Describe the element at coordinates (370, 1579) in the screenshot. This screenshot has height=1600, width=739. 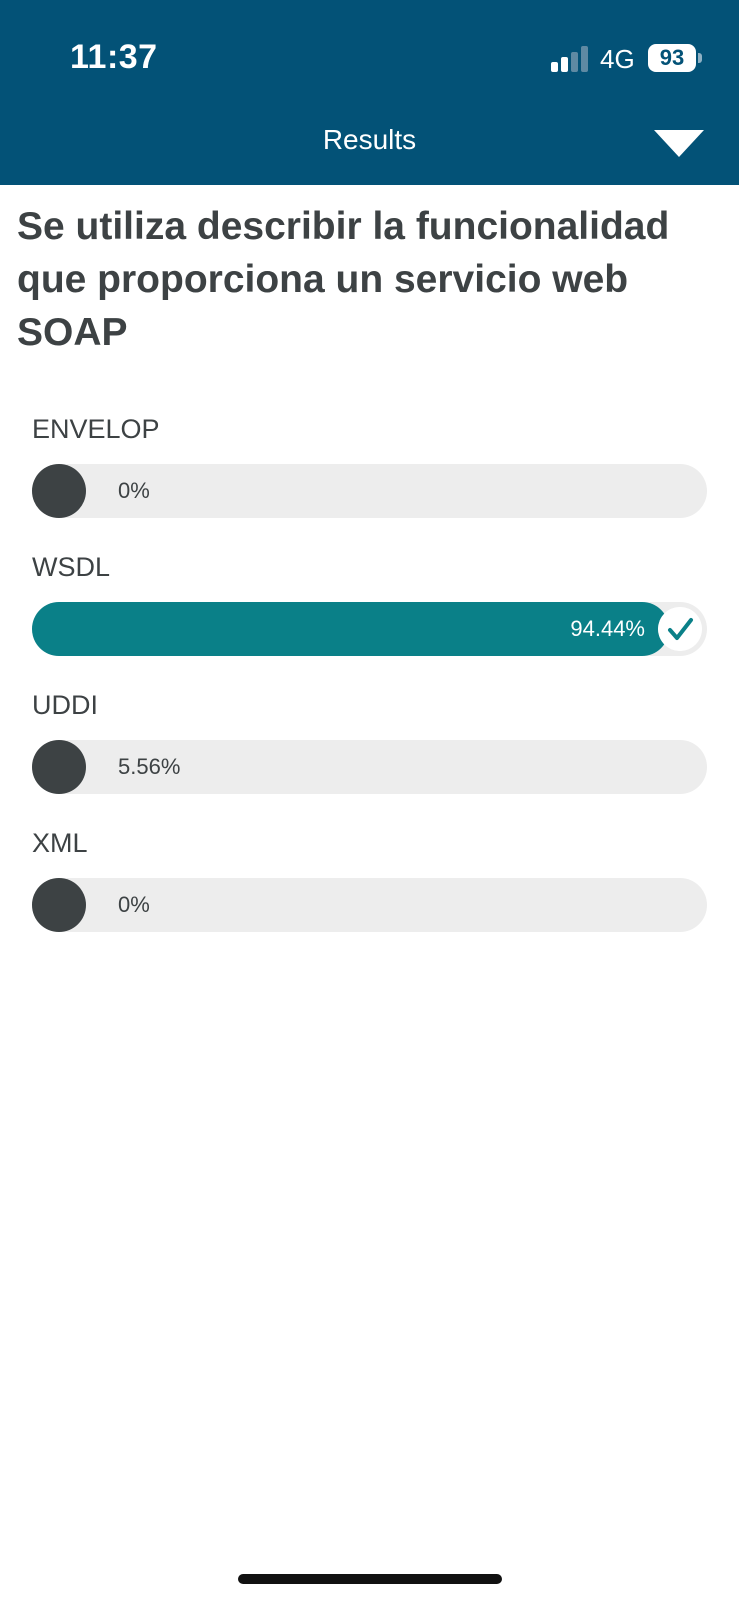
I see `home-indicator` at that location.